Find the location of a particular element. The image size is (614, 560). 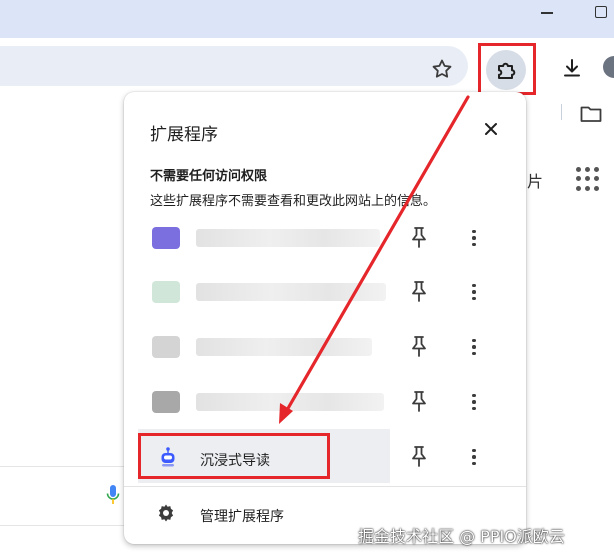

popup-title: 扩展程序 is located at coordinates (184, 135).